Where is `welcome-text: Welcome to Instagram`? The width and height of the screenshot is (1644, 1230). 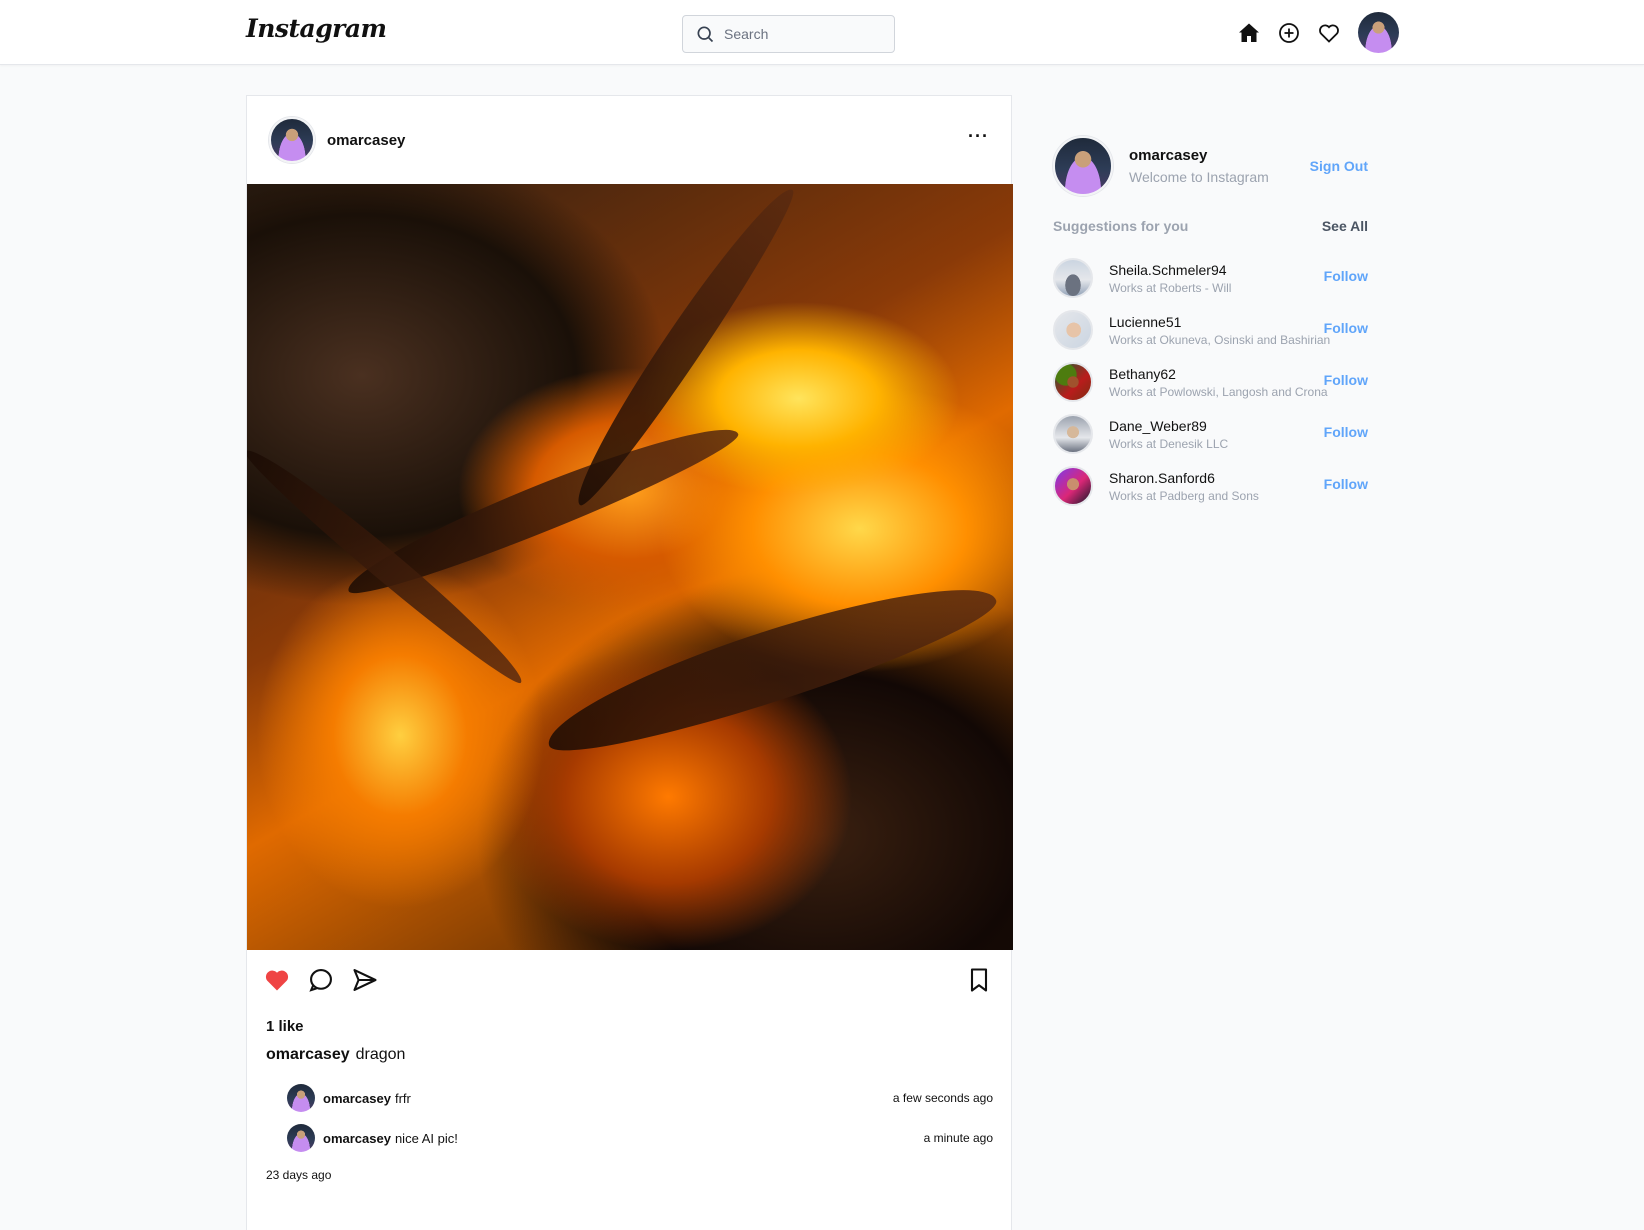
welcome-text: Welcome to Instagram is located at coordinates (1199, 177).